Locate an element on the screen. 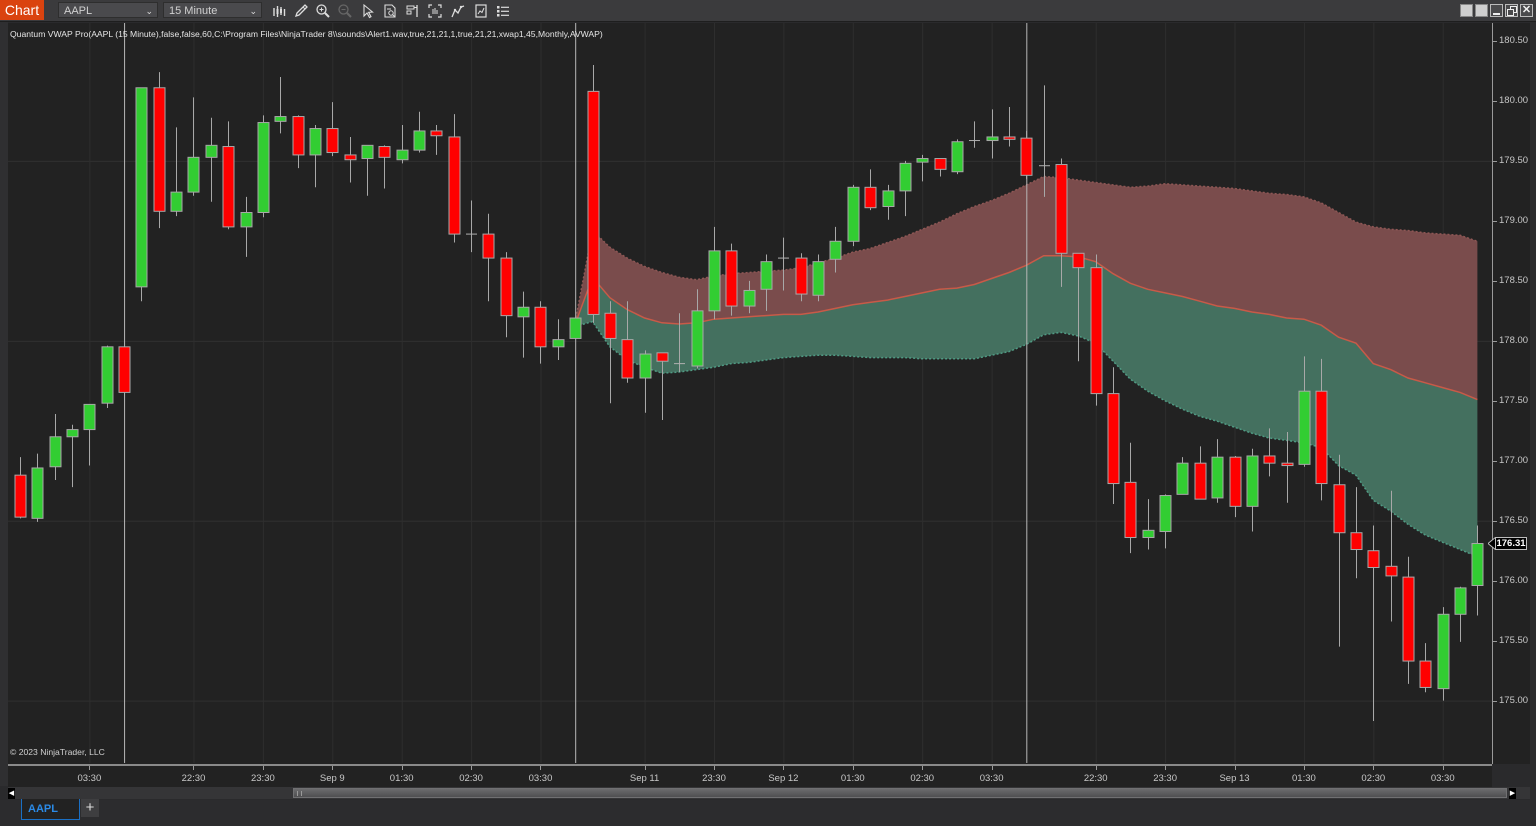 Image resolution: width=1536 pixels, height=826 pixels. scroll-left-arrow-icon: ◀ is located at coordinates (11, 793).